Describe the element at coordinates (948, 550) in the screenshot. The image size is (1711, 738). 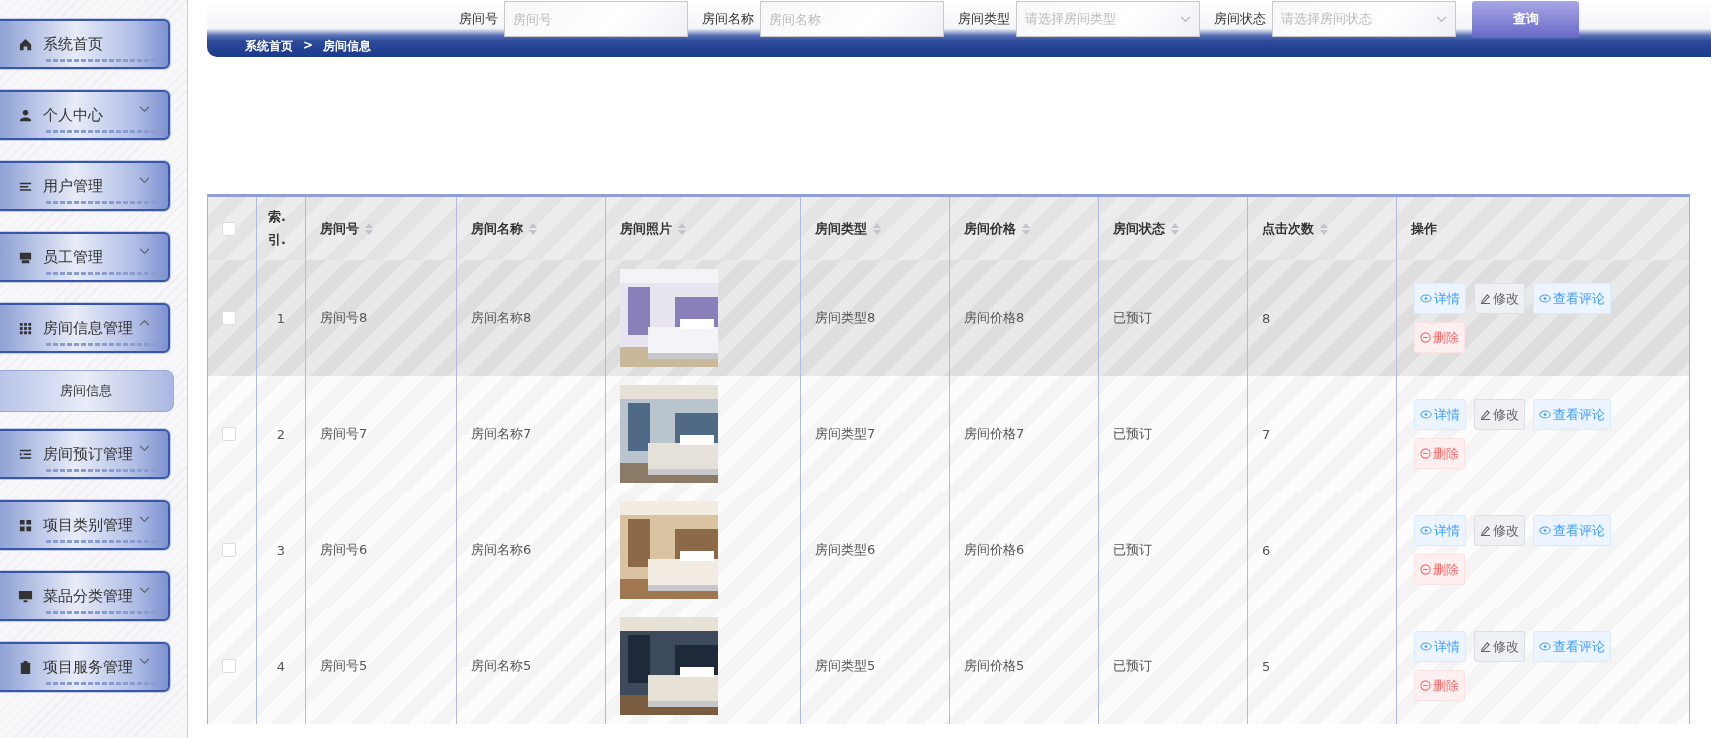
I see `table-row: 3 房间号6 房间名称6 房间类型6 房间价格6 已预订 6 详情 修改 查看评论 删除` at that location.